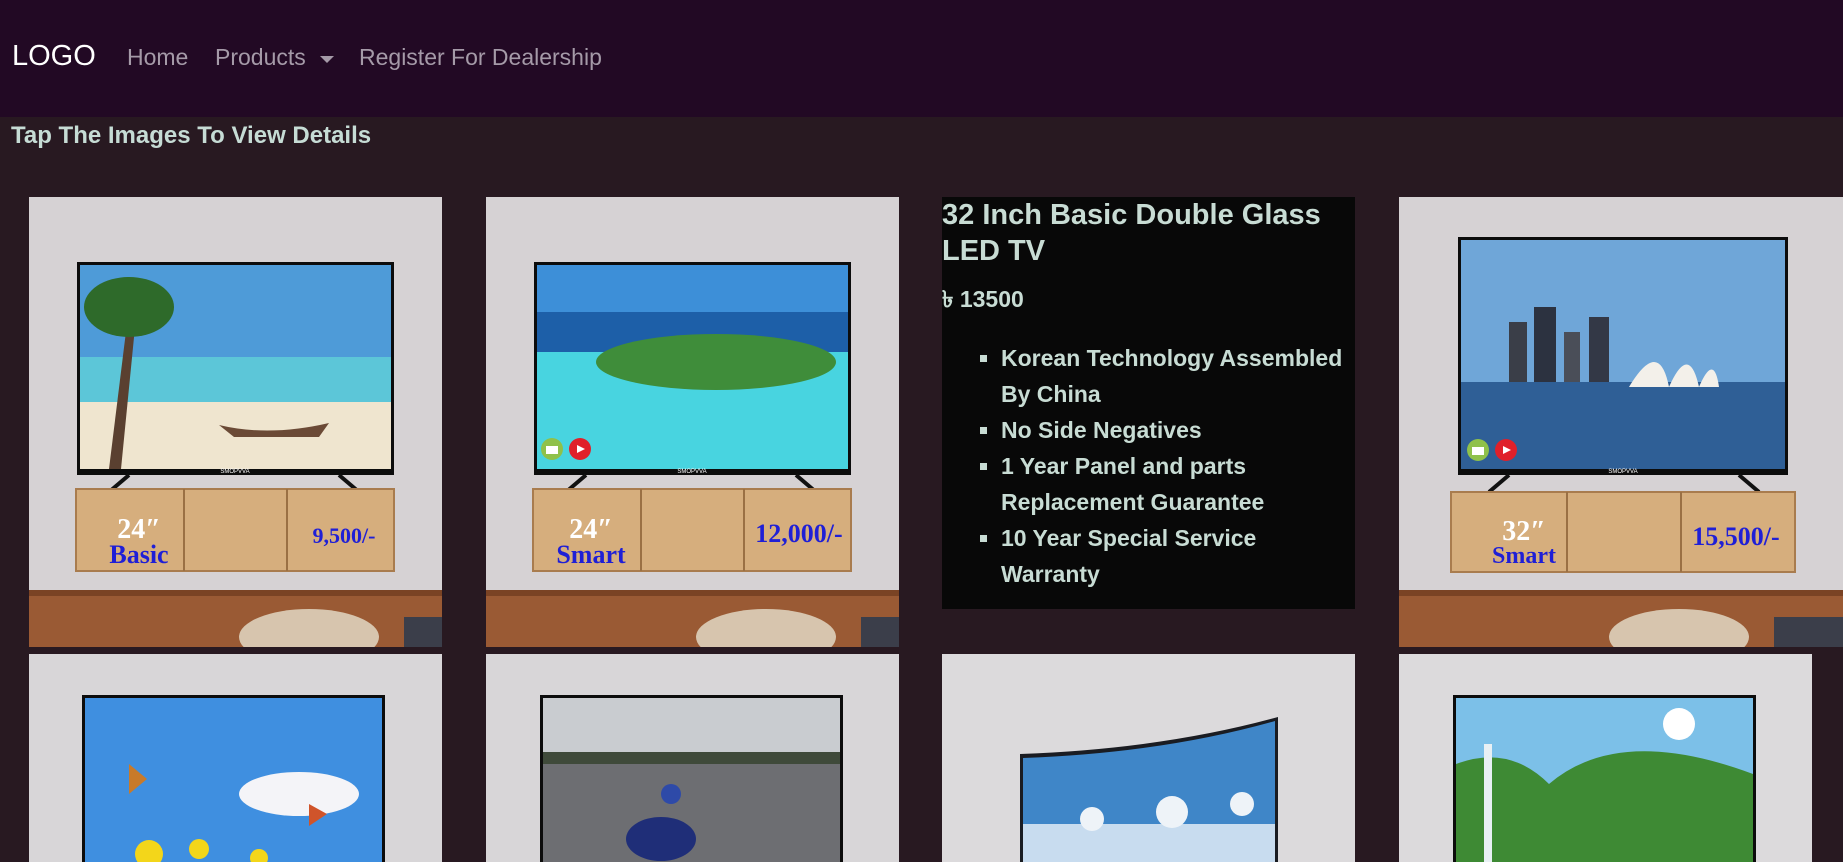  What do you see at coordinates (480, 57) in the screenshot?
I see `nav-link-register-dealership: Register For Dealership` at bounding box center [480, 57].